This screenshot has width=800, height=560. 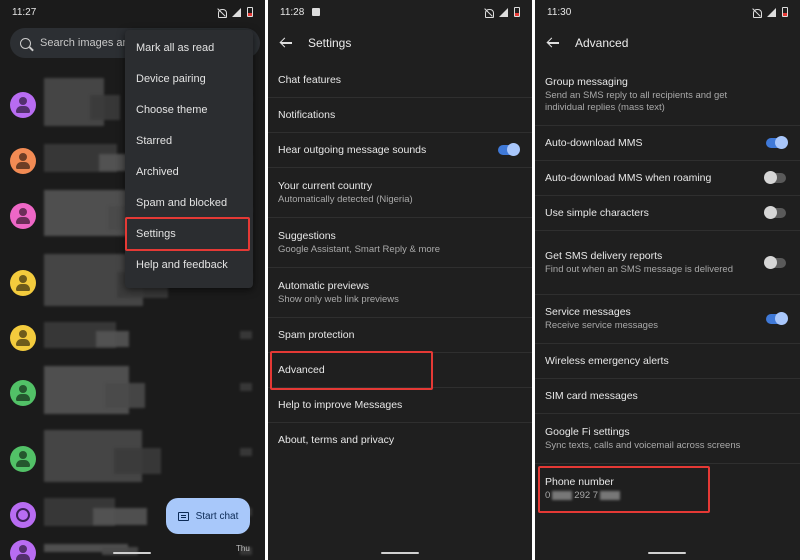 What do you see at coordinates (597, 212) in the screenshot?
I see `row-title: Use simple characters` at bounding box center [597, 212].